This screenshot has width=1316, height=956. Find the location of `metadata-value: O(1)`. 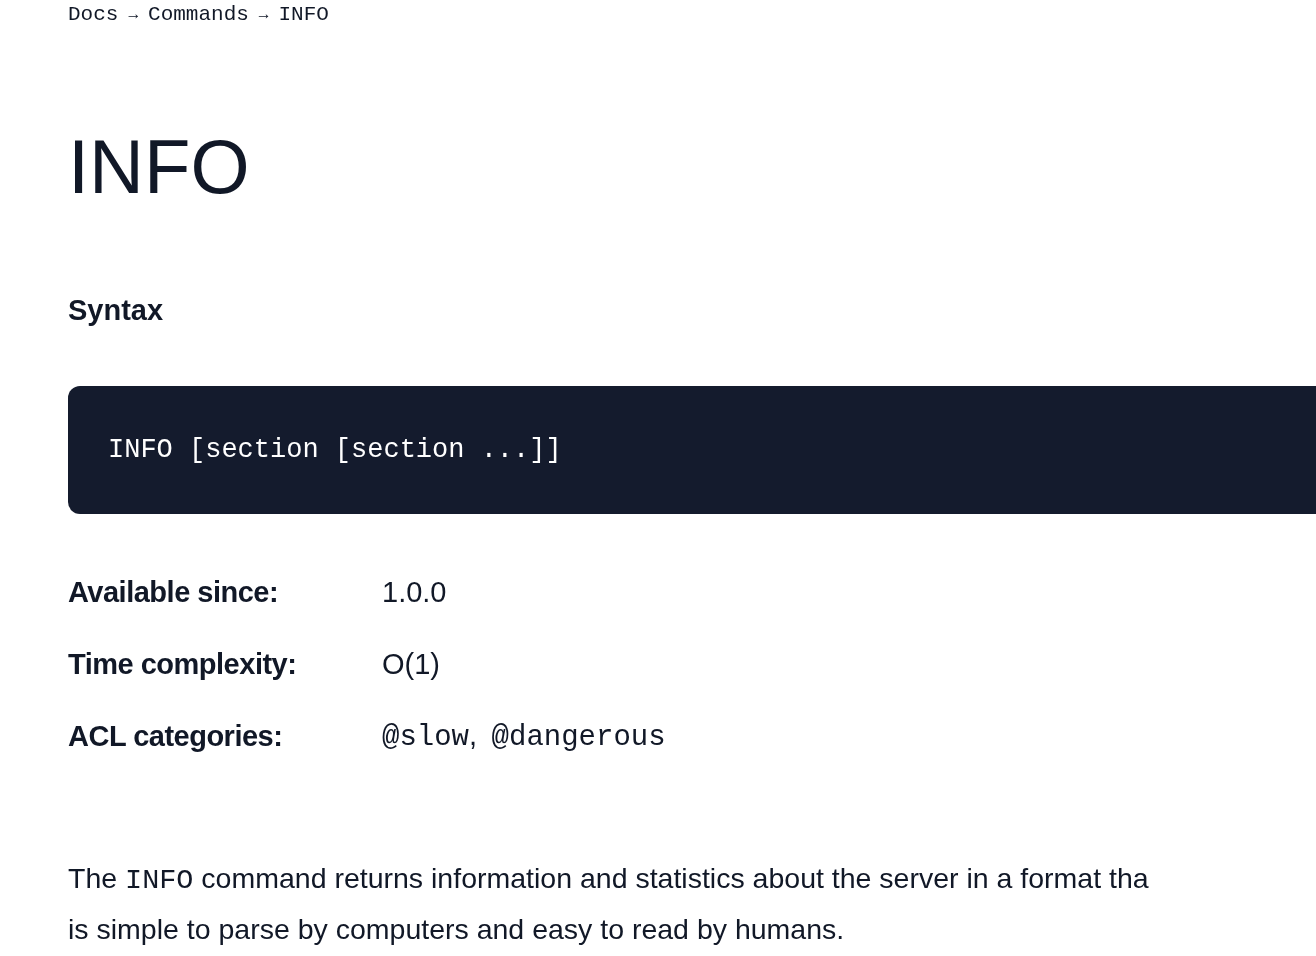

metadata-value: O(1) is located at coordinates (411, 664).